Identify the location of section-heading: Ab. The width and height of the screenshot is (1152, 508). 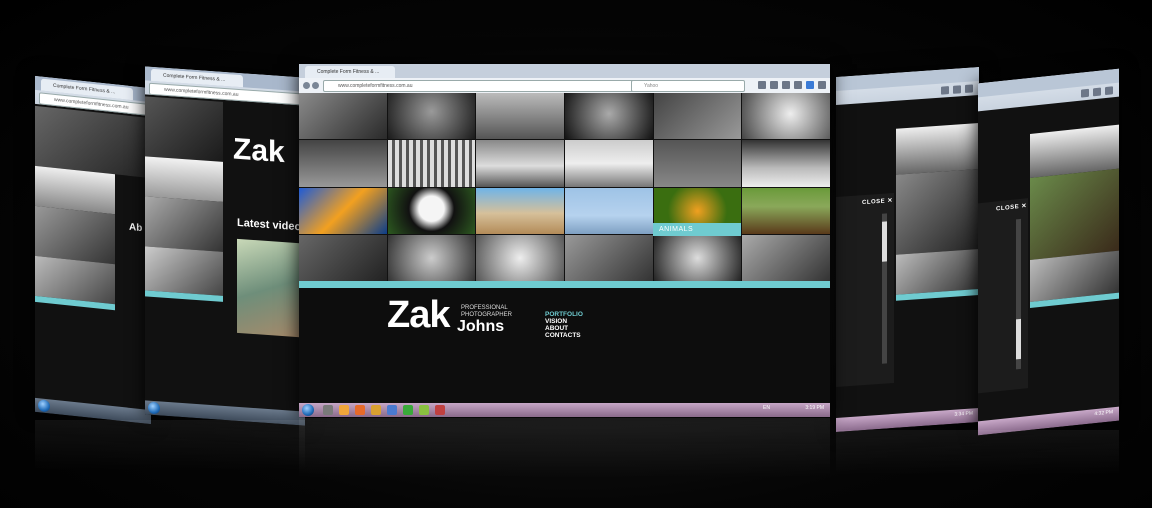
(136, 228).